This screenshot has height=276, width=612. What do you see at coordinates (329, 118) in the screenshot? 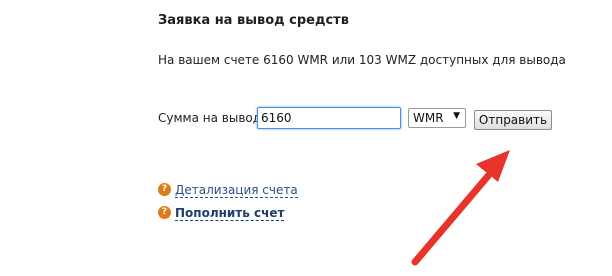
I see `amount-input` at bounding box center [329, 118].